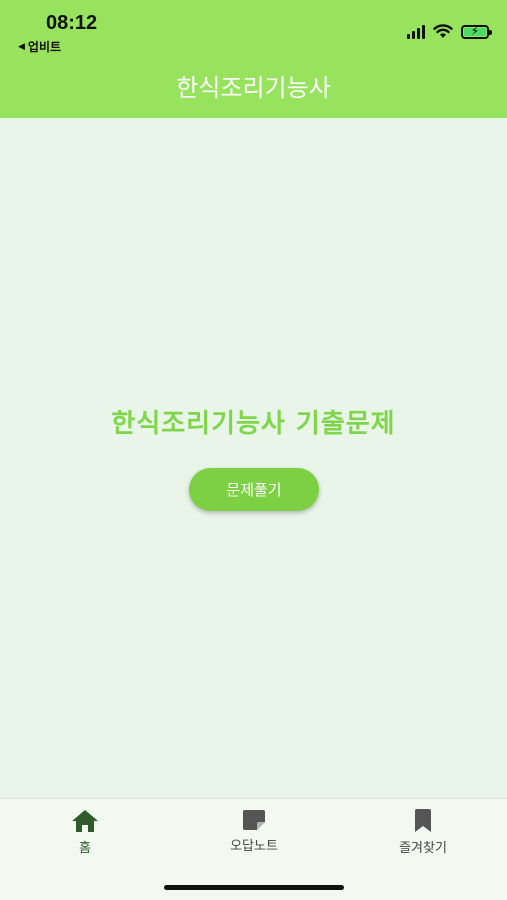 The image size is (507, 900). Describe the element at coordinates (254, 846) in the screenshot. I see `tab-wrong-notes-label: 오답노트` at that location.